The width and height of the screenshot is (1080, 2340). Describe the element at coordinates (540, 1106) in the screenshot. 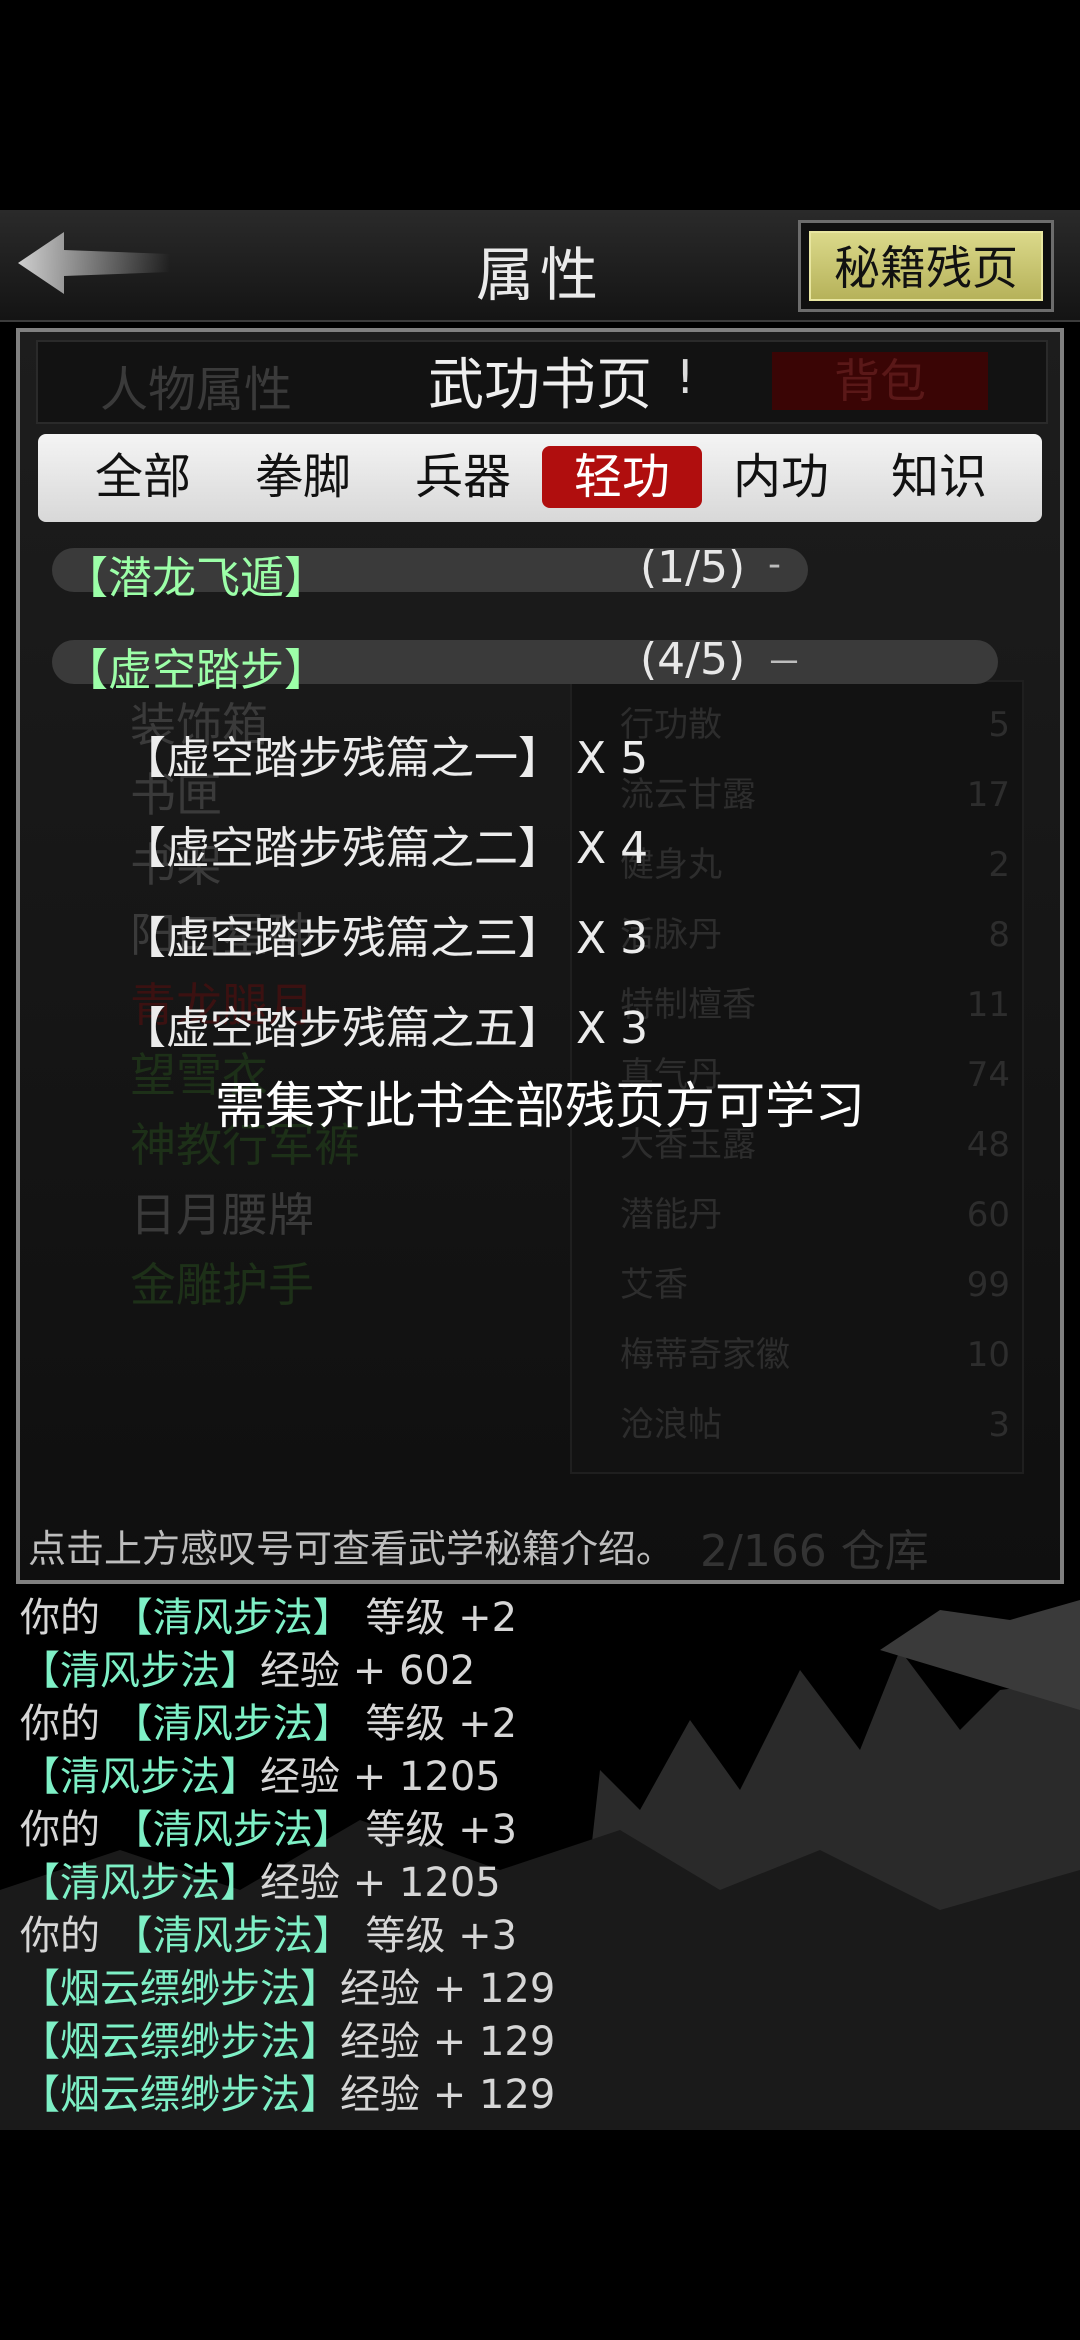

I see `requirement-note: 需集齐此书全部残页方可学习` at that location.